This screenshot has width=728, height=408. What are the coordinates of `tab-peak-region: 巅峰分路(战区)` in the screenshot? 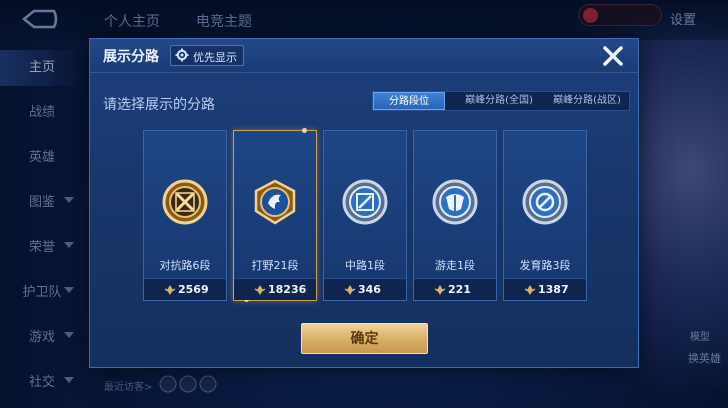 It's located at (587, 101).